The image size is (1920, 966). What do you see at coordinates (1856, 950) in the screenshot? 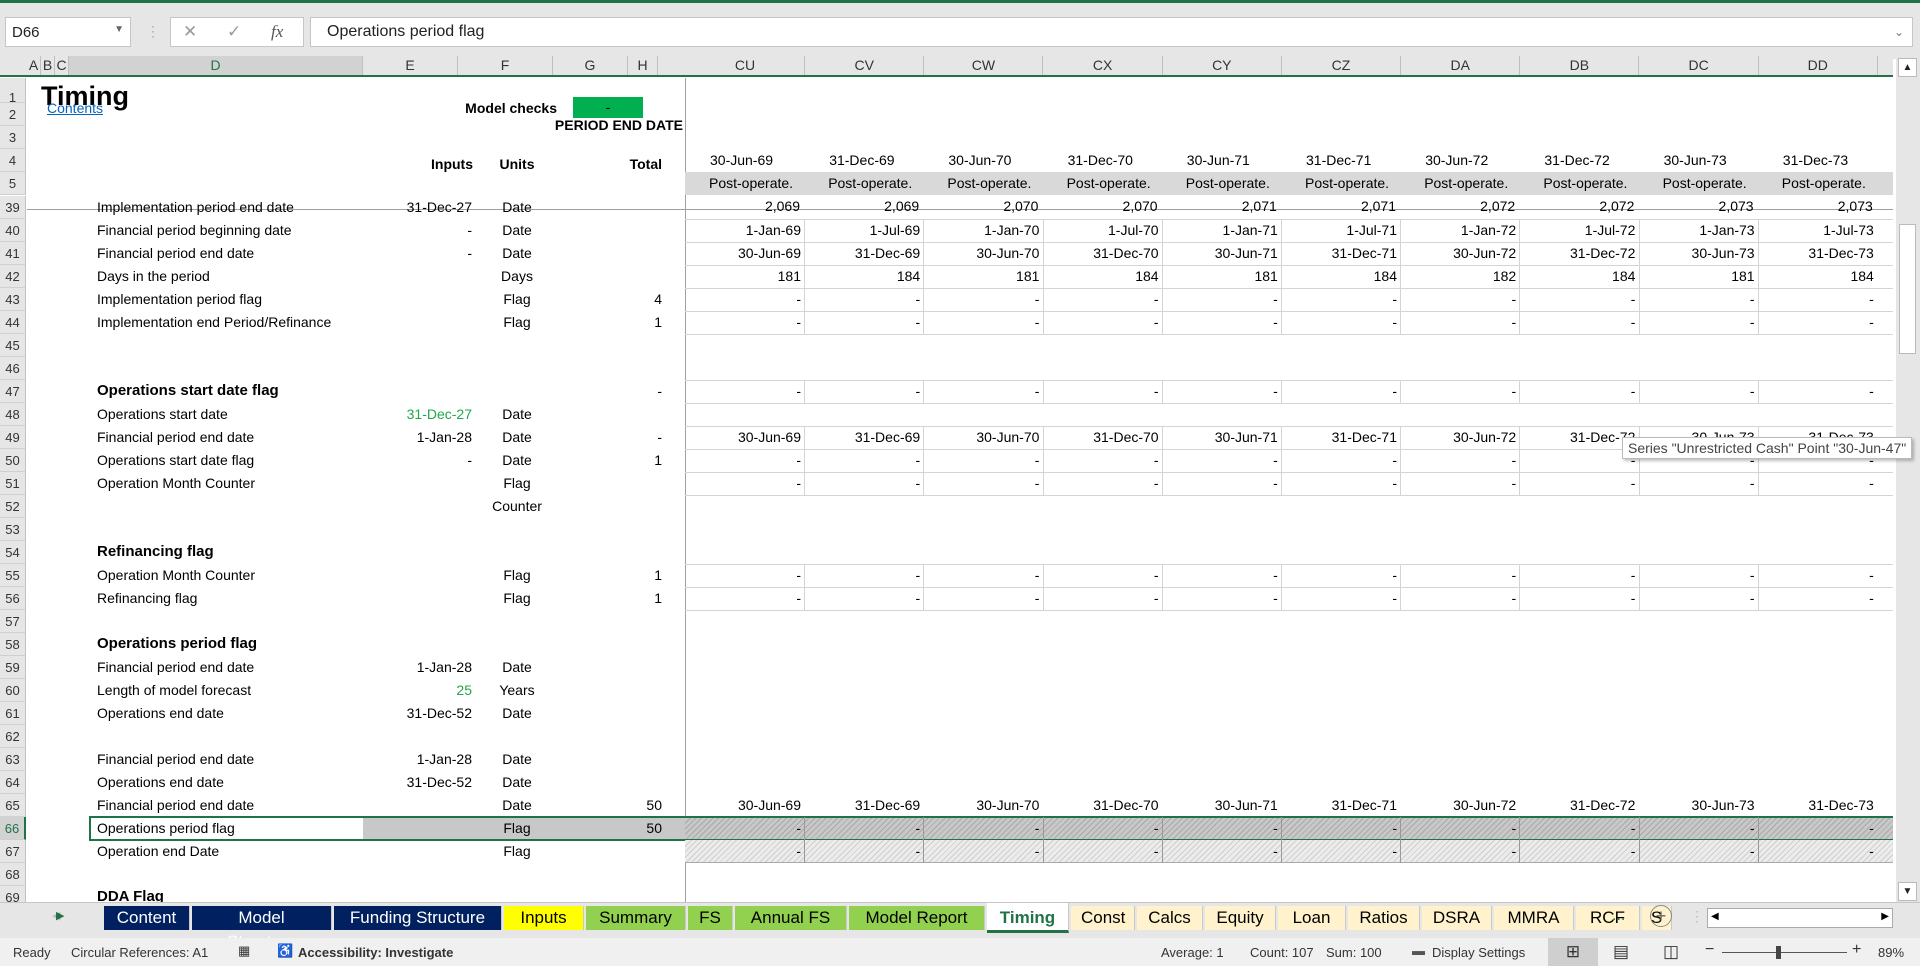
I see `zoom-in-icon: +` at bounding box center [1856, 950].